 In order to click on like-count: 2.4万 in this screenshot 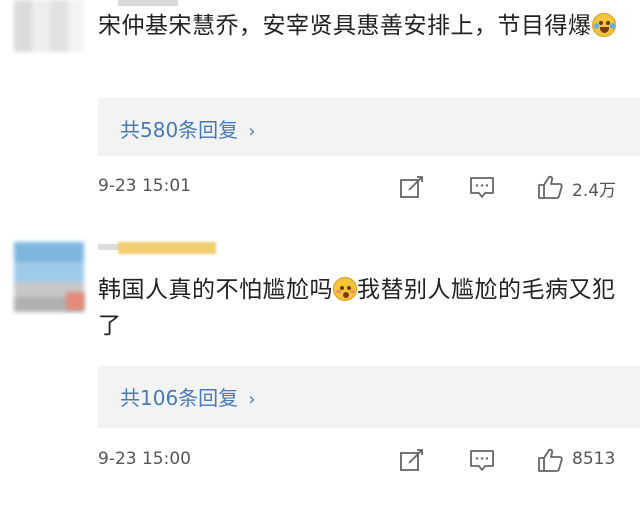, I will do `click(594, 191)`.